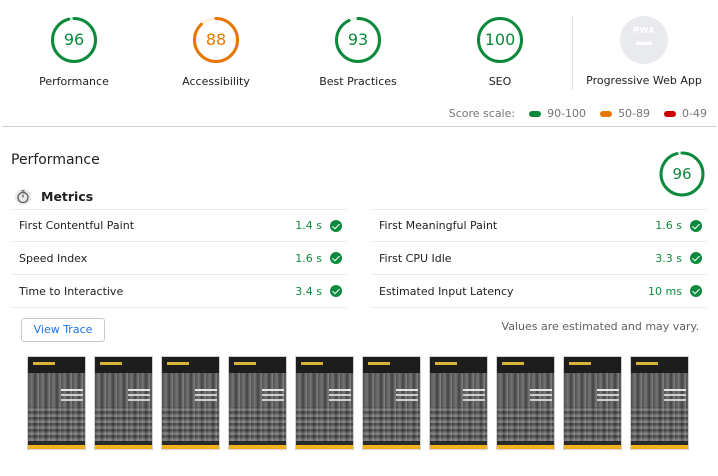  Describe the element at coordinates (644, 80) in the screenshot. I see `gauge-label: Progressive Web App` at that location.